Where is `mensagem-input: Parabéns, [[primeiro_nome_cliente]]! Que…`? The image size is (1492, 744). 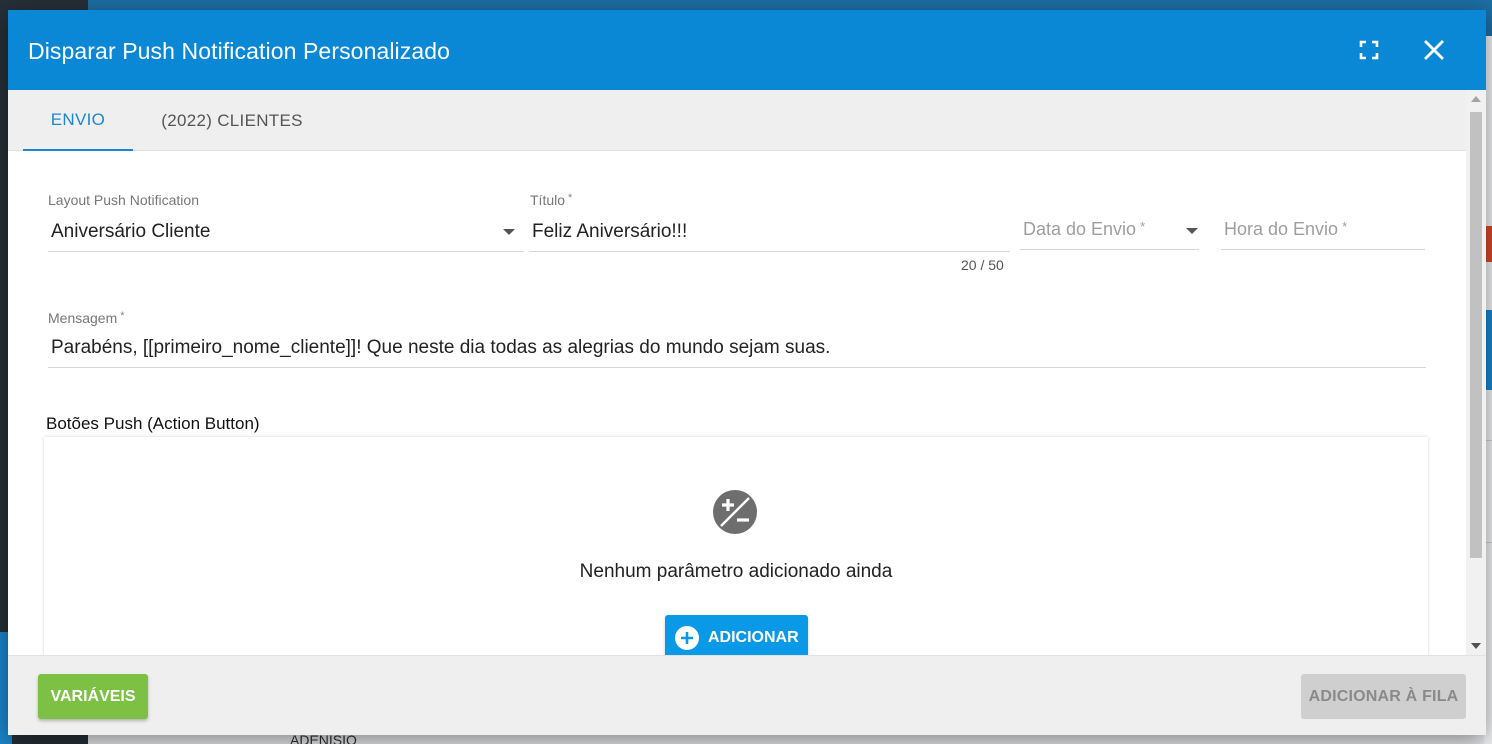 mensagem-input: Parabéns, [[primeiro_nome_cliente]]! Que… is located at coordinates (737, 348).